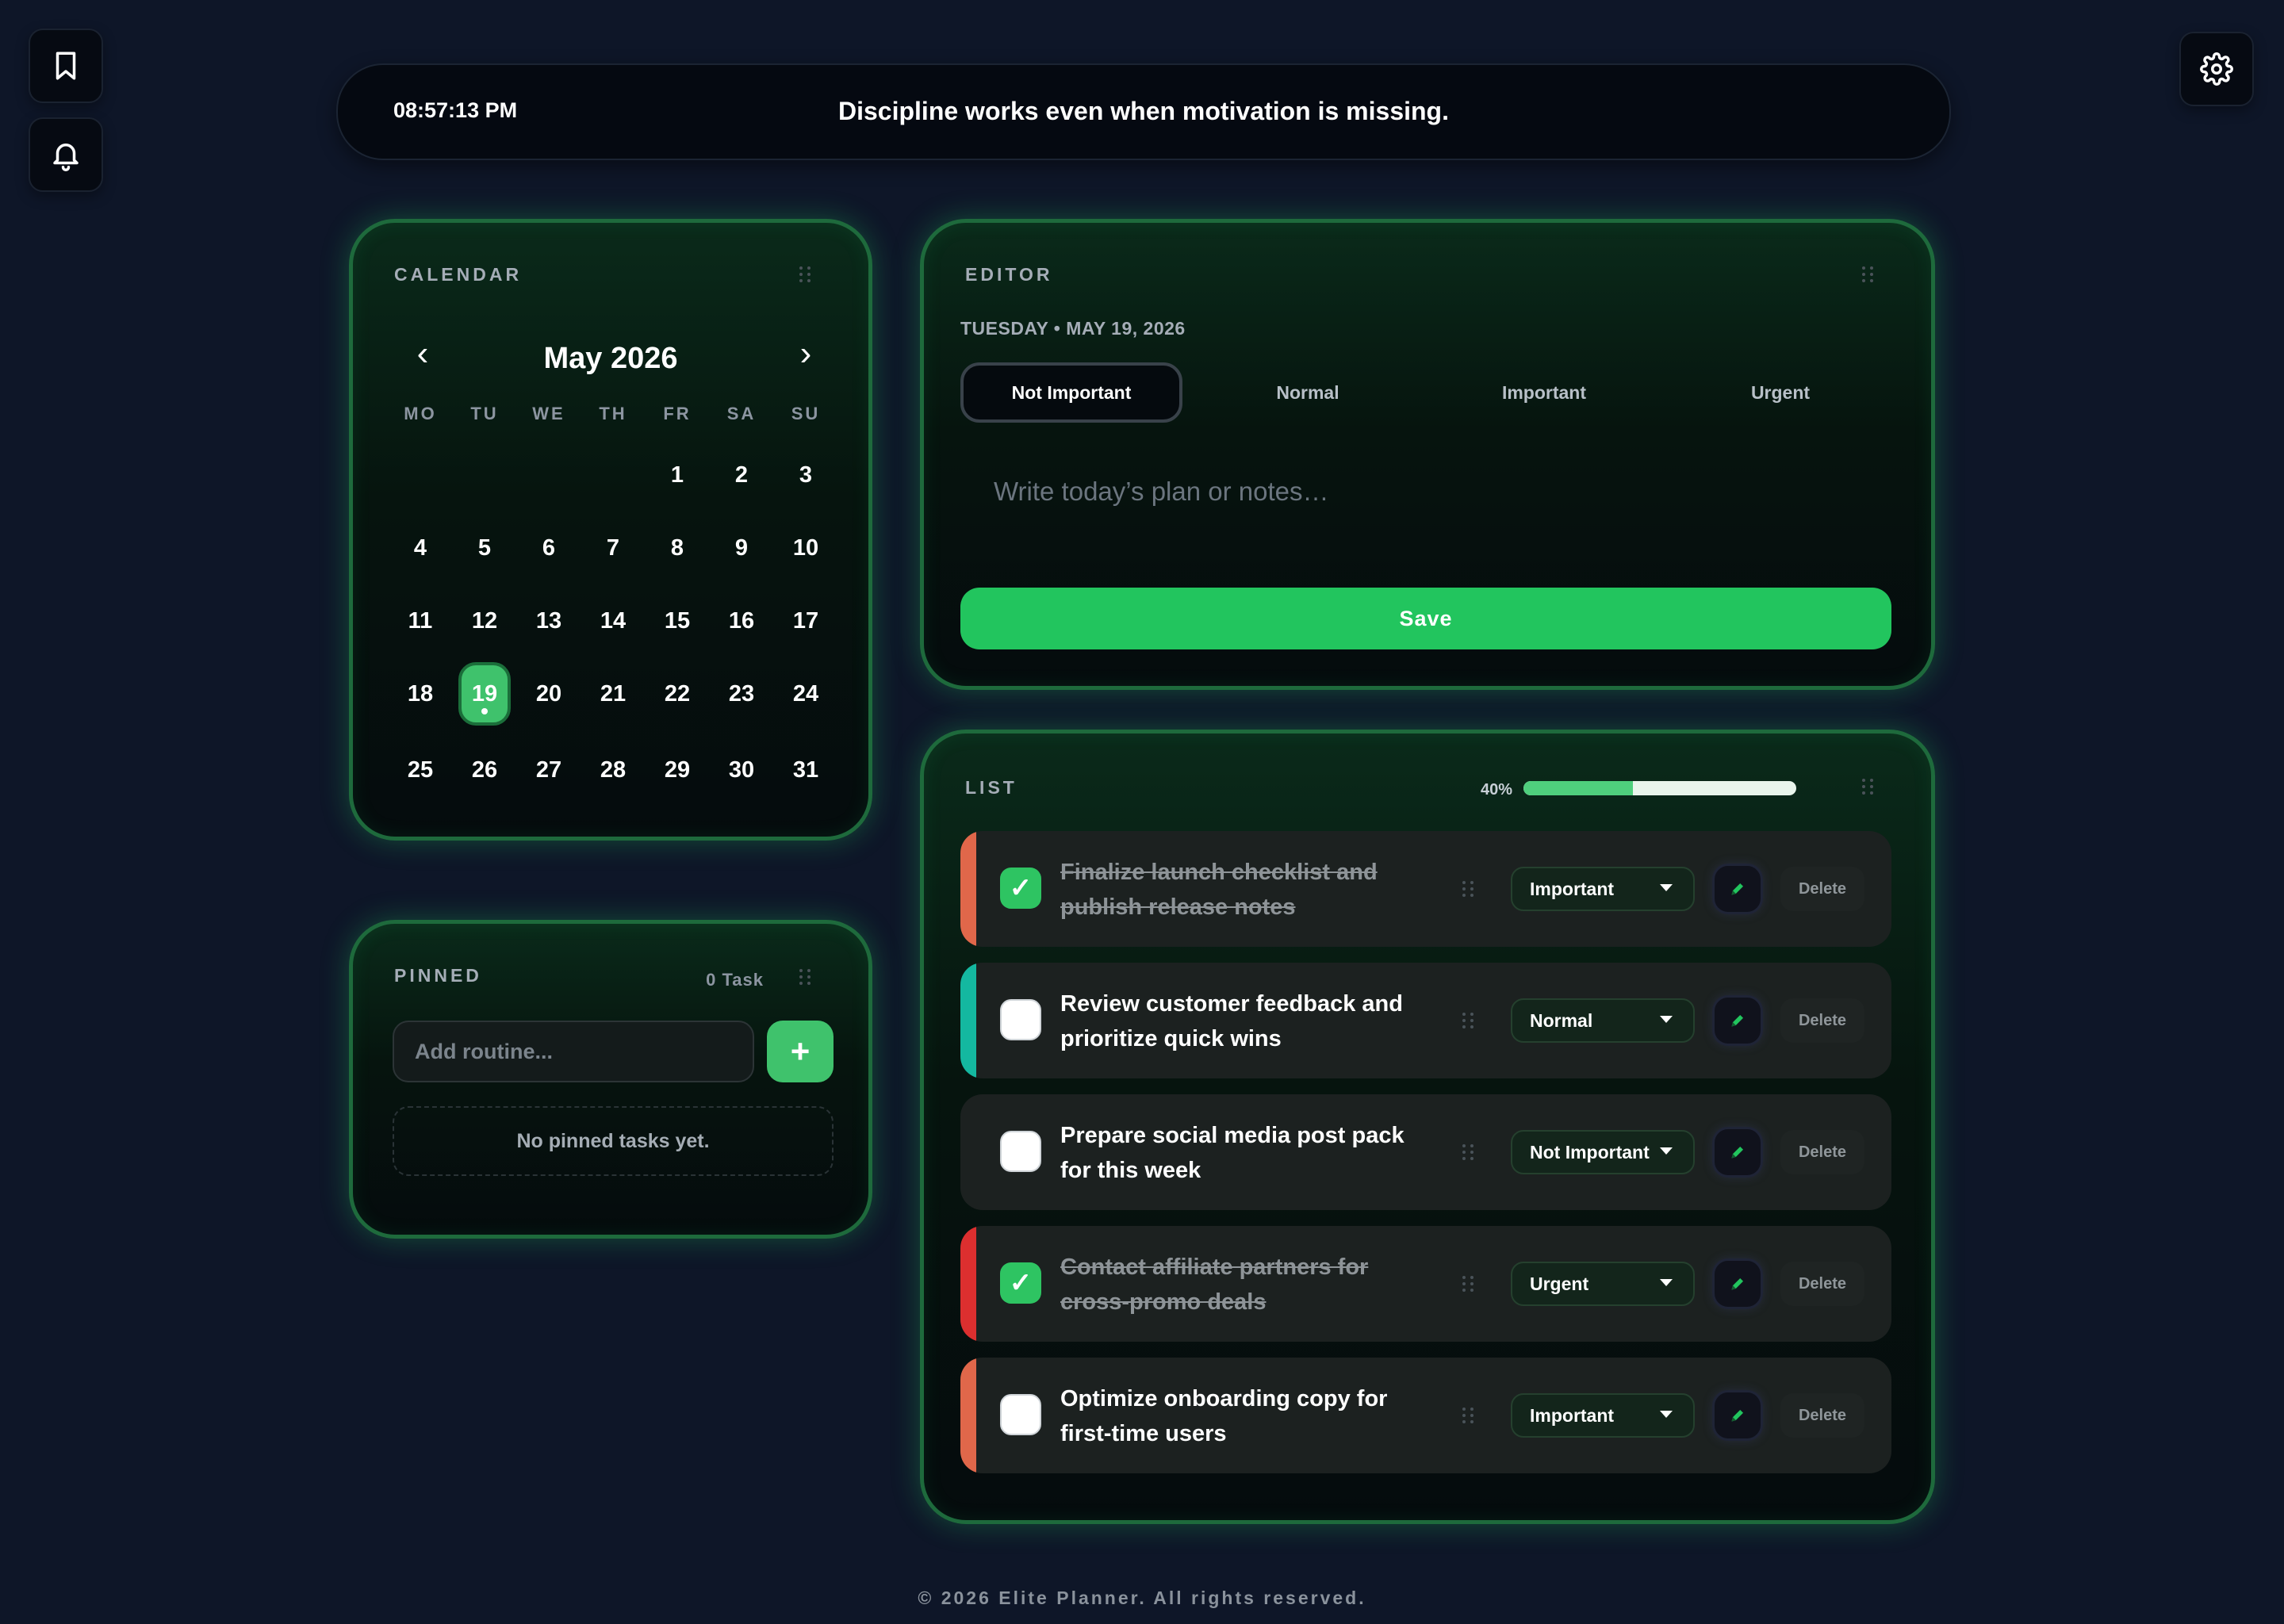 This screenshot has width=2284, height=1624. Describe the element at coordinates (741, 475) in the screenshot. I see `calendar-day: 2` at that location.